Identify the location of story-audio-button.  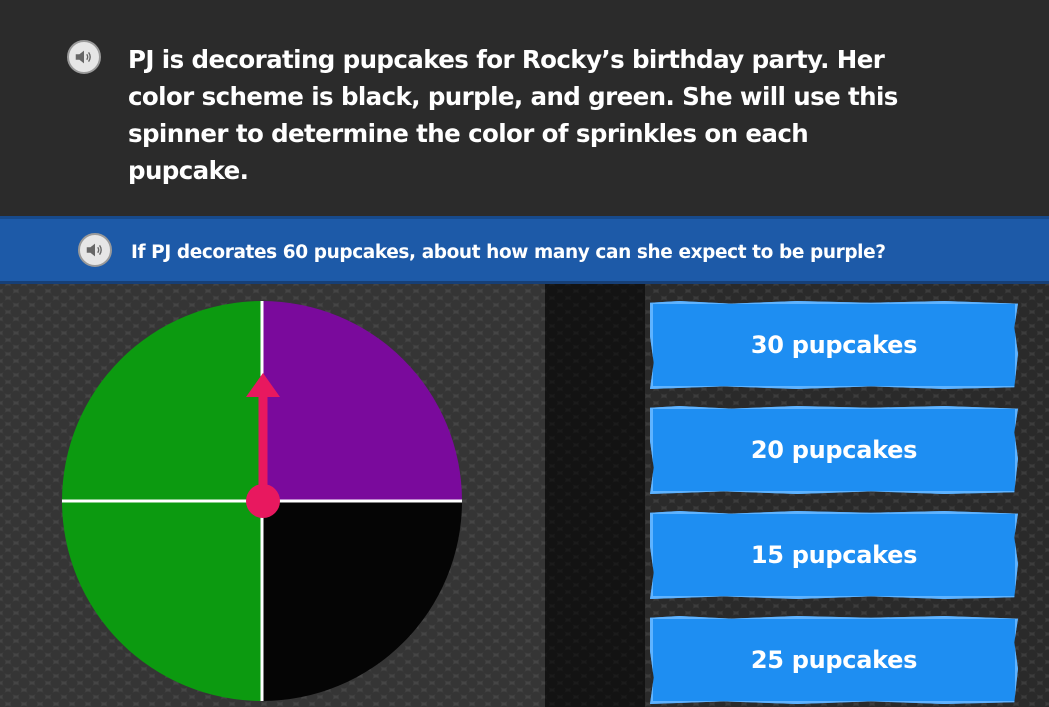
(84, 57).